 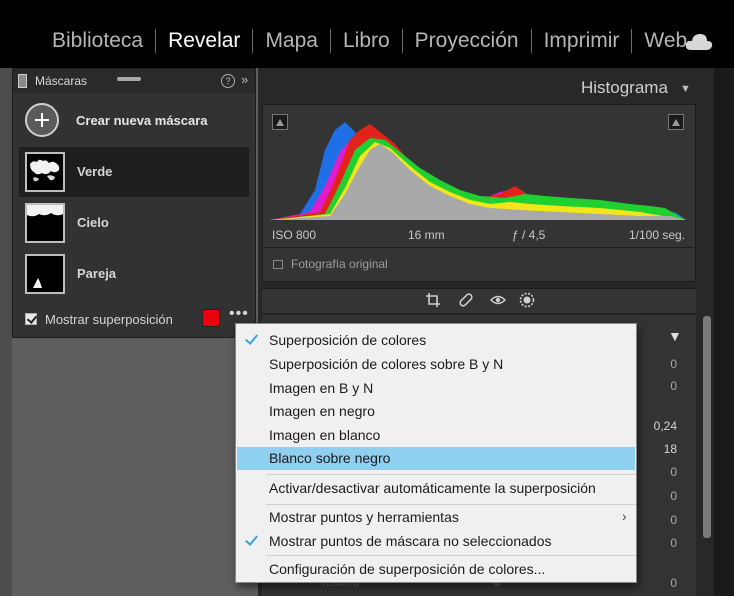 What do you see at coordinates (386, 364) in the screenshot?
I see `menu-item-label: Superposición de colores sobre B y N` at bounding box center [386, 364].